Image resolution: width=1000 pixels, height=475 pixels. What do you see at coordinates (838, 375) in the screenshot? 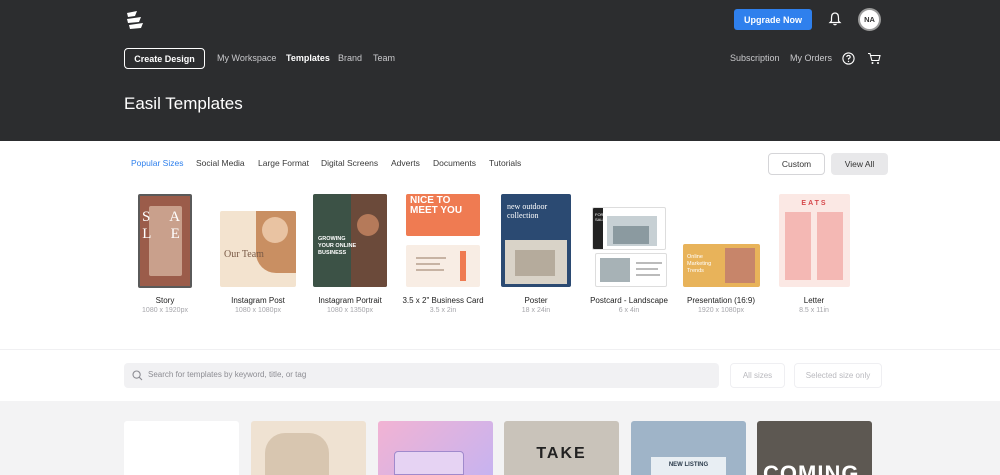
I see `selected-size-only-filter: Selected size only` at bounding box center [838, 375].